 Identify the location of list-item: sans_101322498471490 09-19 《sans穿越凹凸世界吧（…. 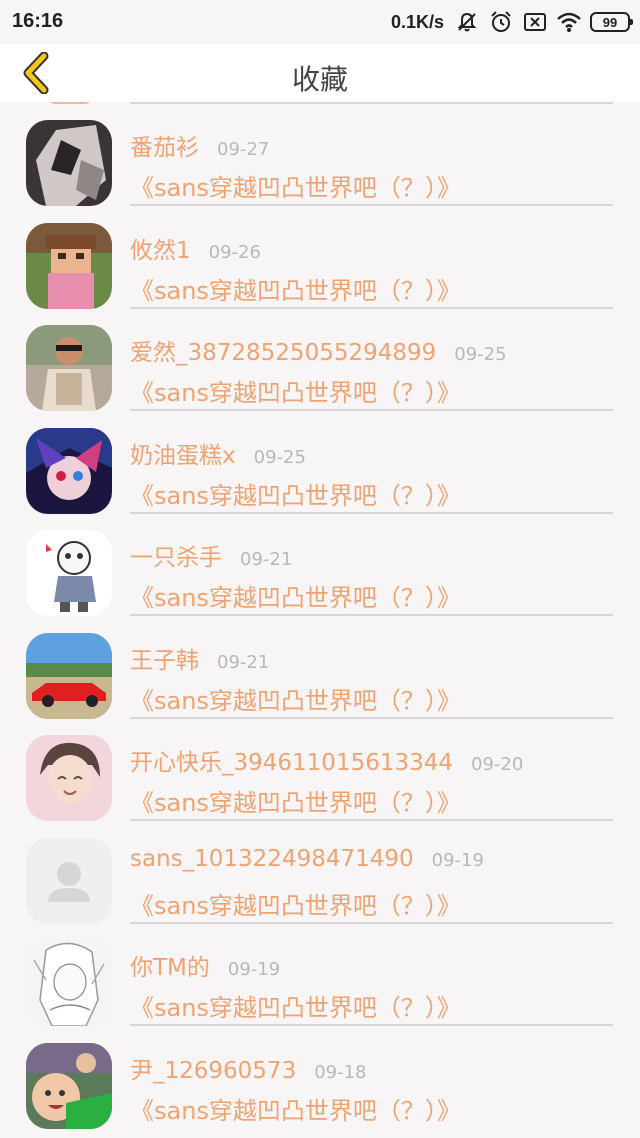
(320, 872).